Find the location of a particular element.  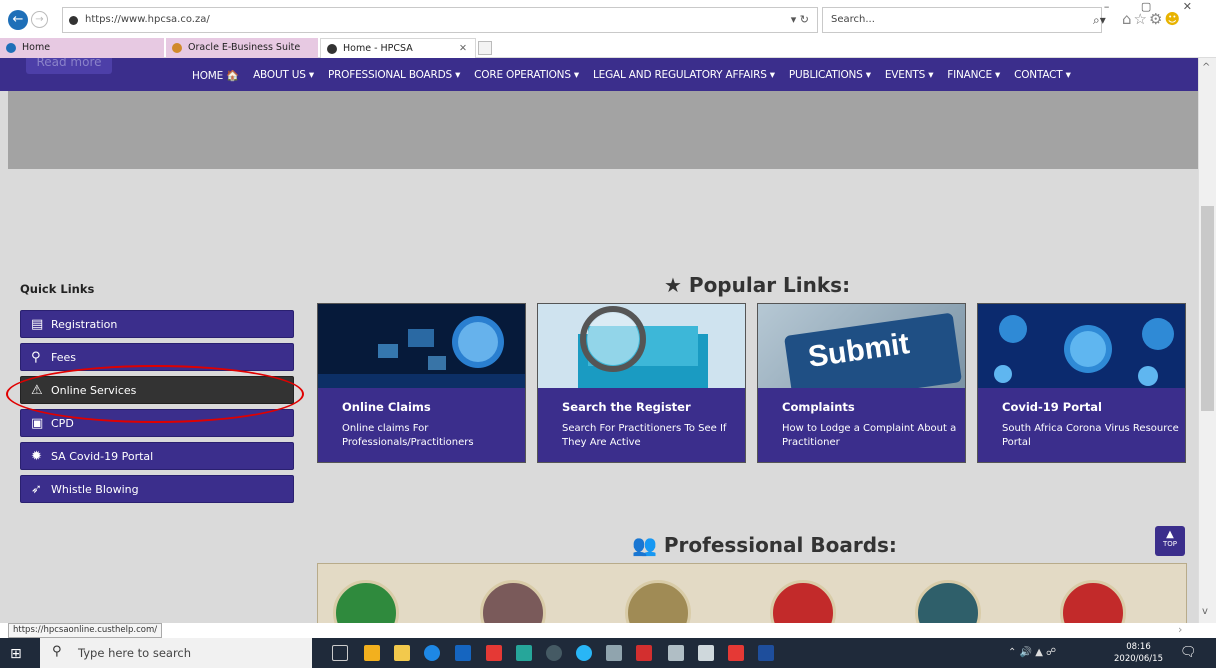

address-bar: https://www.hpcsa.co.za/ ▾ ↻ is located at coordinates (440, 20).